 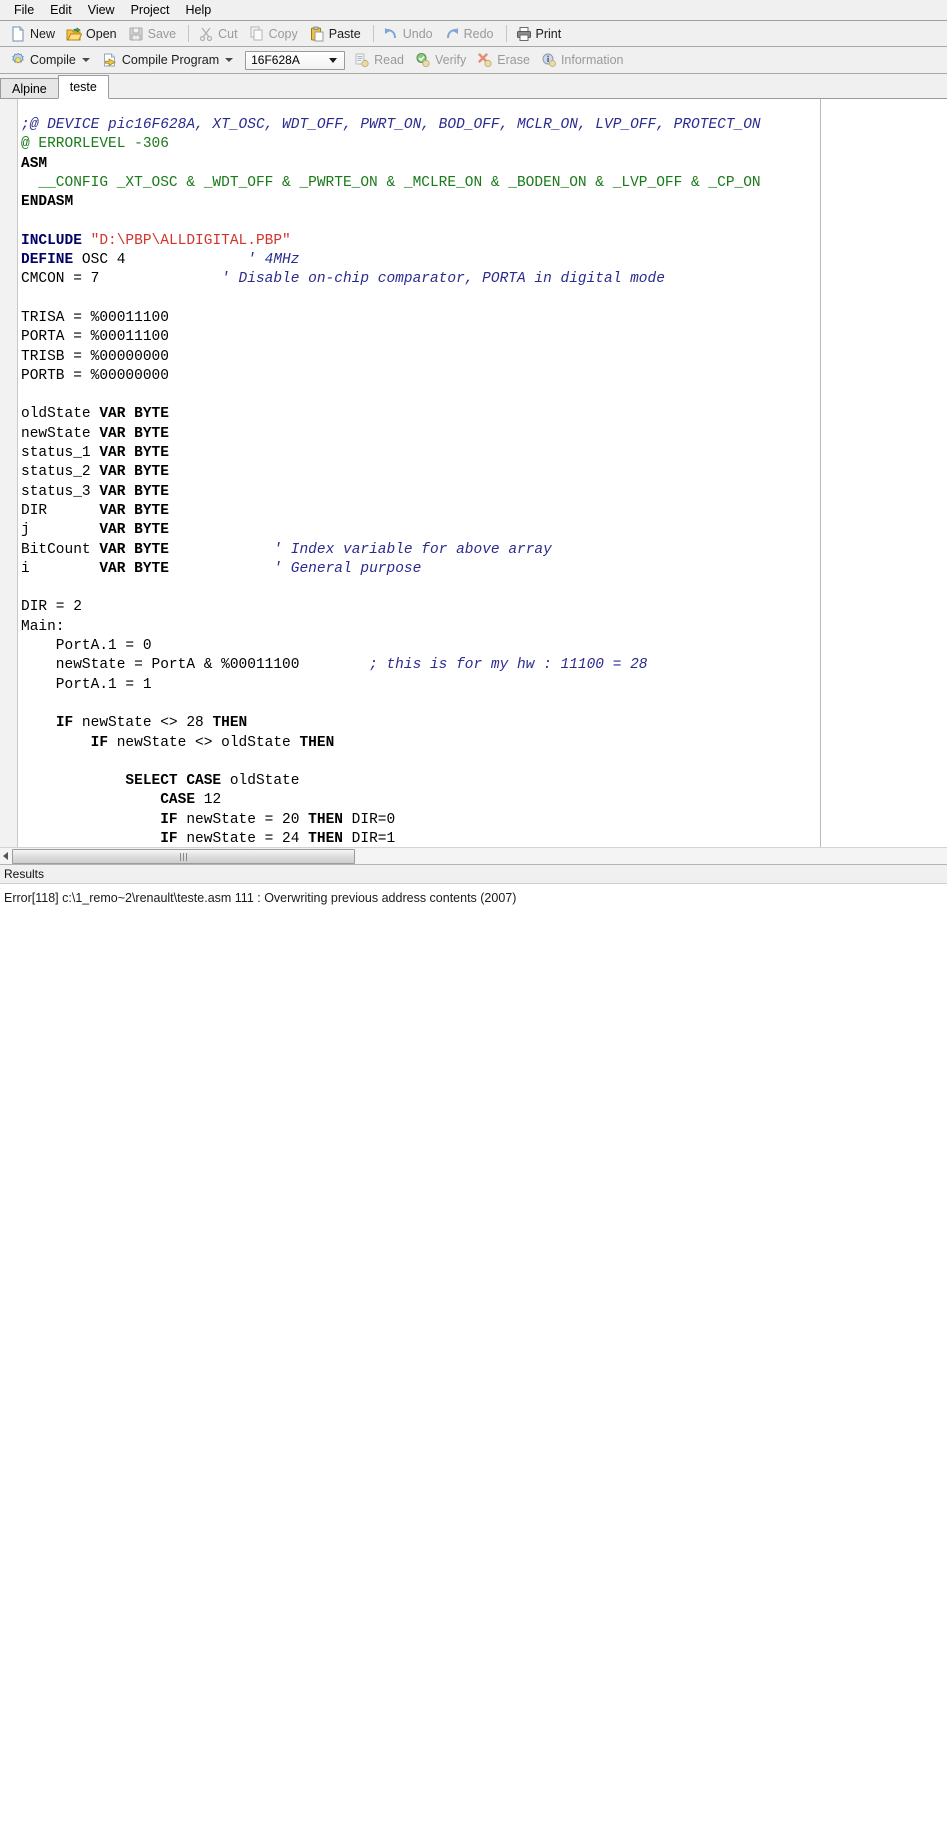 What do you see at coordinates (95, 472) in the screenshot?
I see `code-line: status_2 VAR BYTE` at bounding box center [95, 472].